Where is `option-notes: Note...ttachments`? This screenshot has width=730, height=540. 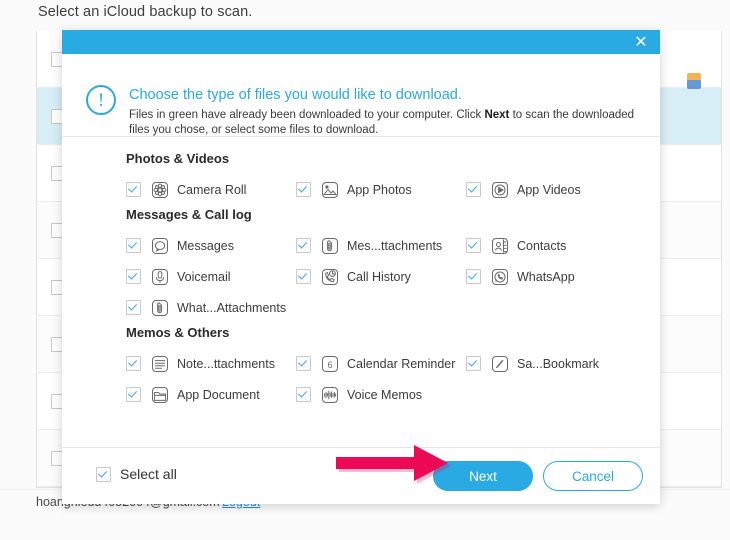
option-notes: Note...ttachments is located at coordinates (211, 364).